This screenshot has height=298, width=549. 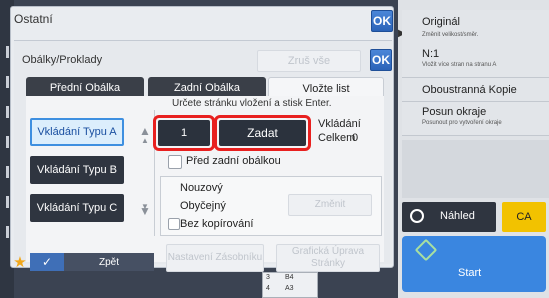 What do you see at coordinates (328, 258) in the screenshot?
I see `graphic-edit-button: Grafická Úprava Stránky` at bounding box center [328, 258].